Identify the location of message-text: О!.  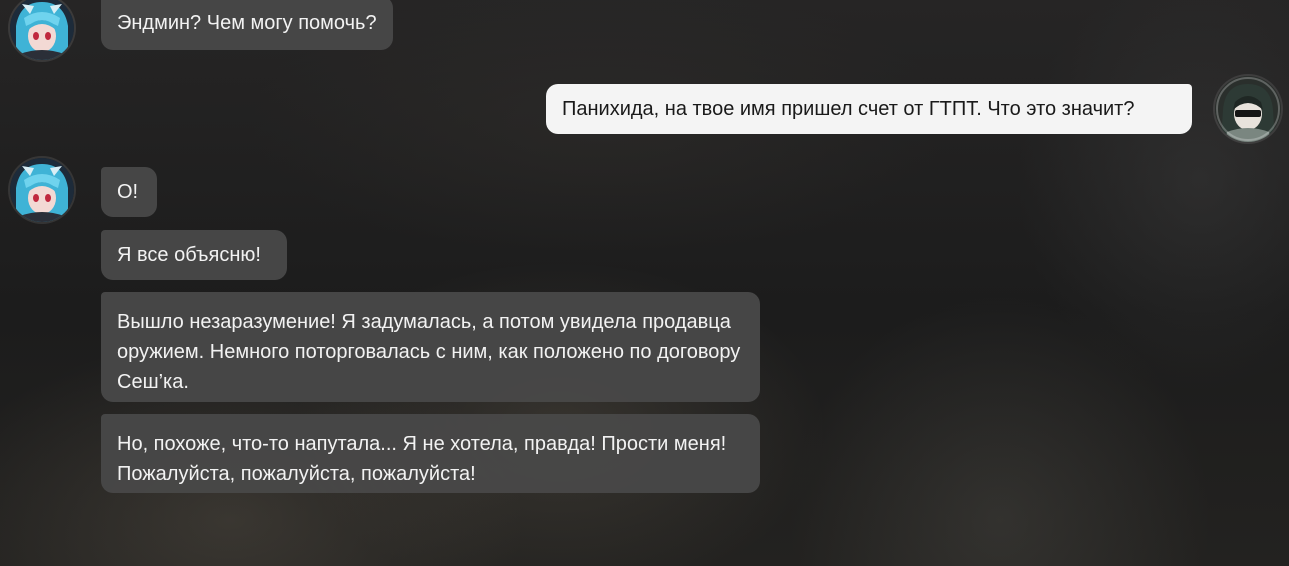
(128, 192).